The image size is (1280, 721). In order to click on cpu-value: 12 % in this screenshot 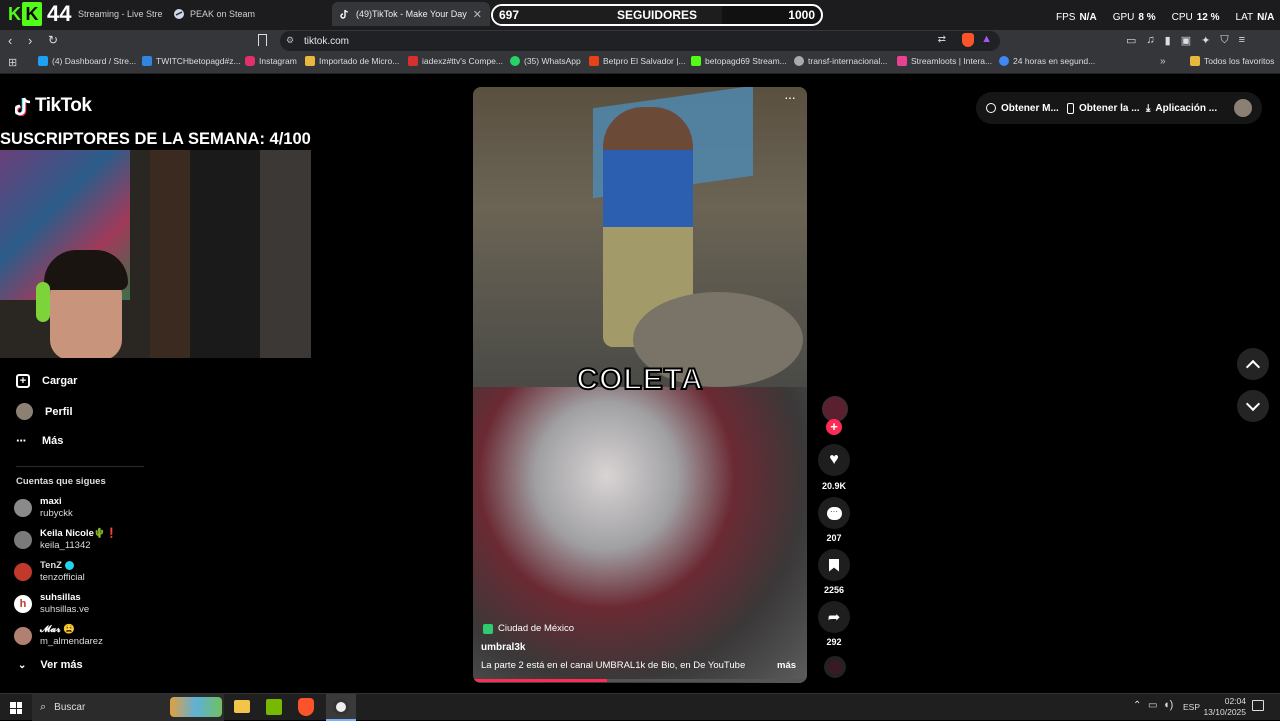, I will do `click(1208, 17)`.